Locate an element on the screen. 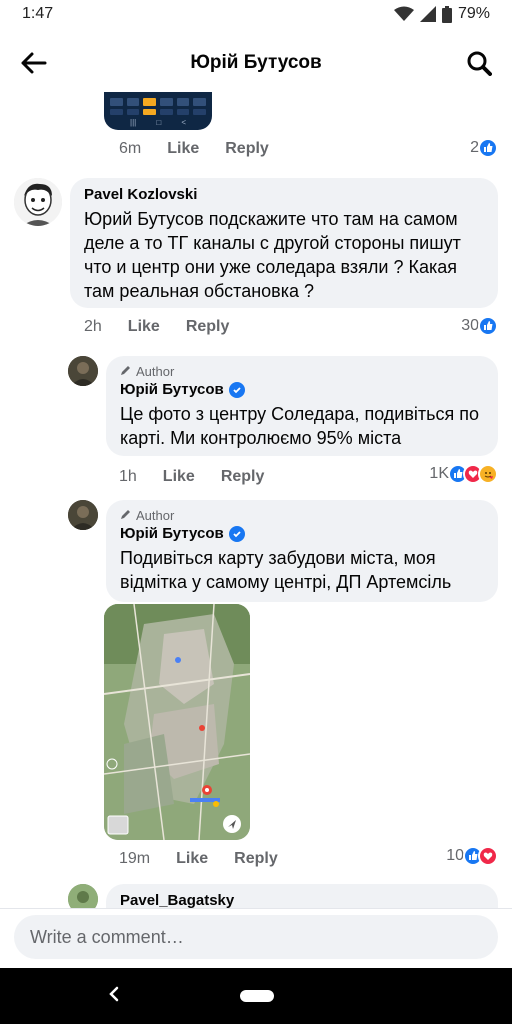 The width and height of the screenshot is (512, 1024). status-icons: 79% is located at coordinates (441, 14).